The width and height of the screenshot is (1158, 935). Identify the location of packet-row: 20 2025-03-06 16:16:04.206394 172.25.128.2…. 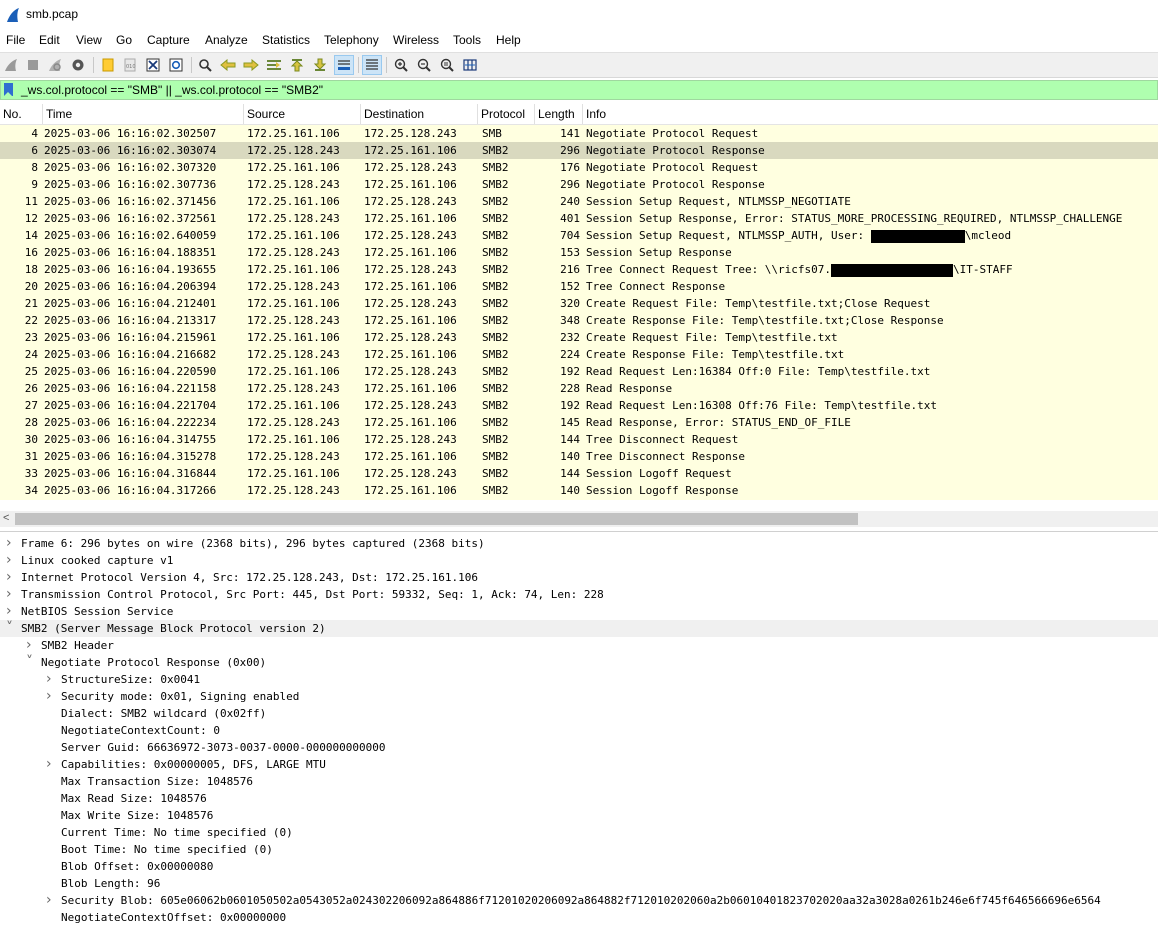
(579, 286).